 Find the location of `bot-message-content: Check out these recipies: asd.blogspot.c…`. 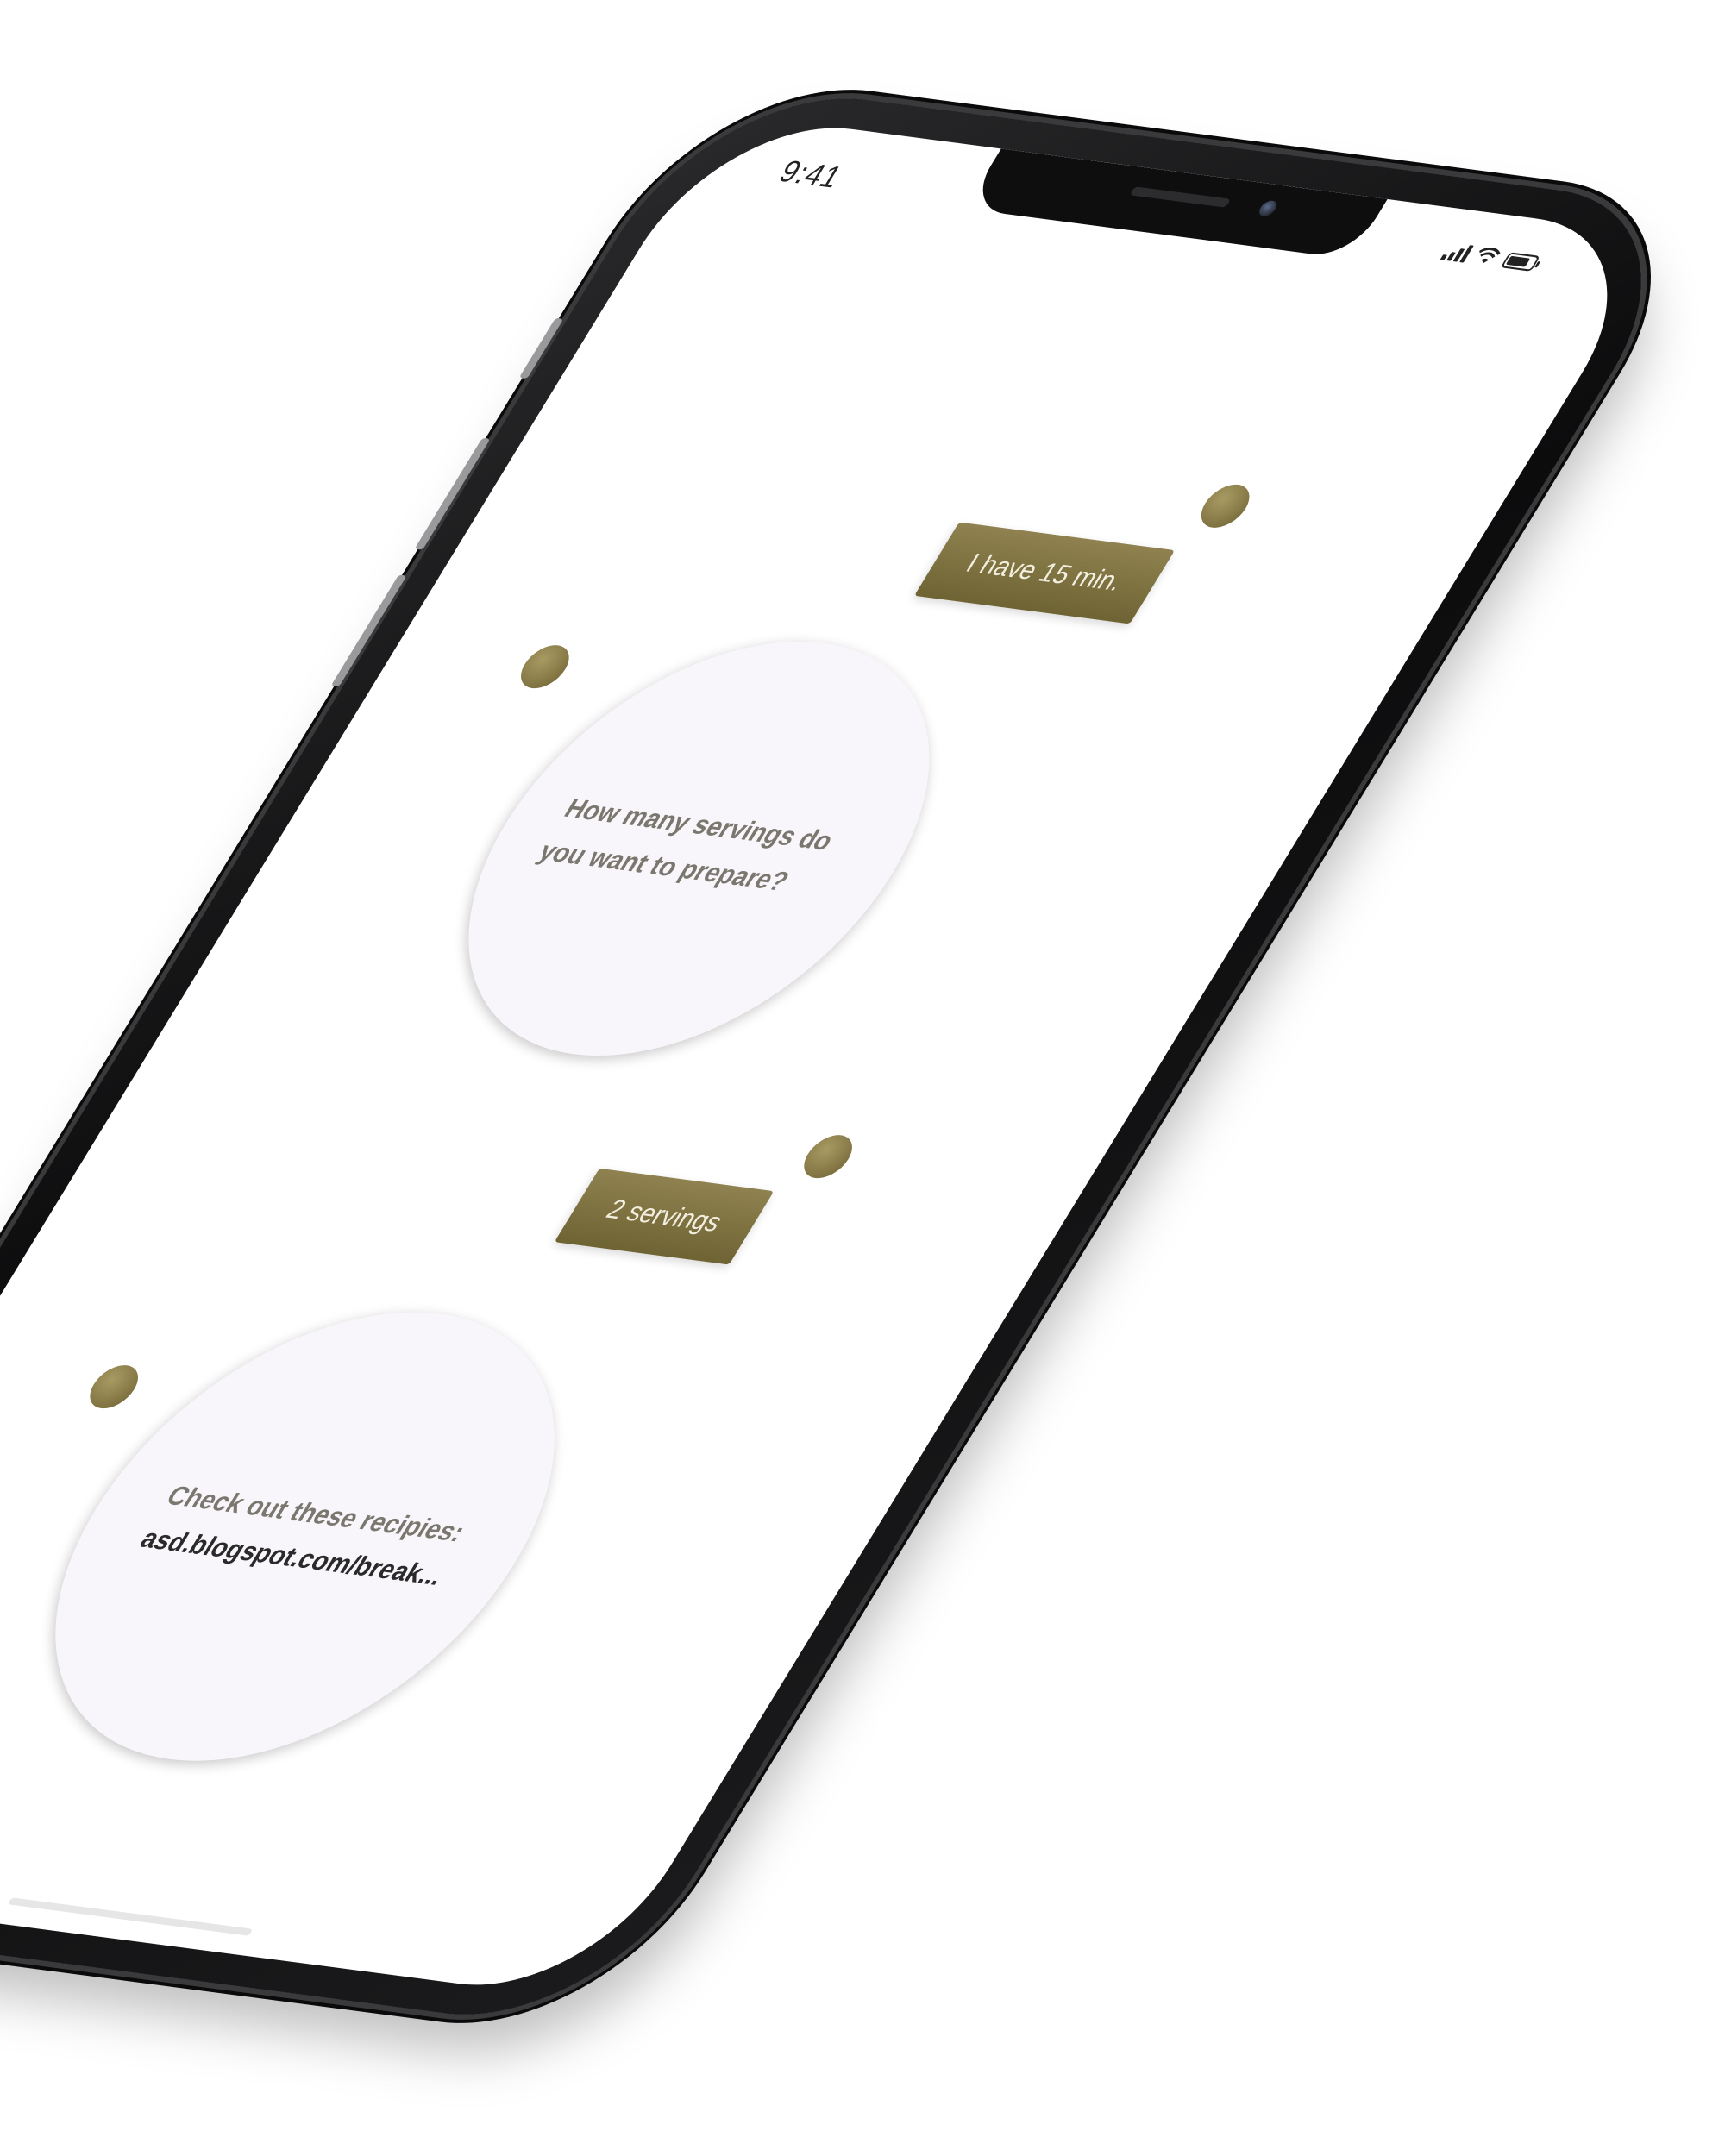

bot-message-content: Check out these recipies: asd.blogspot.c… is located at coordinates (305, 1537).